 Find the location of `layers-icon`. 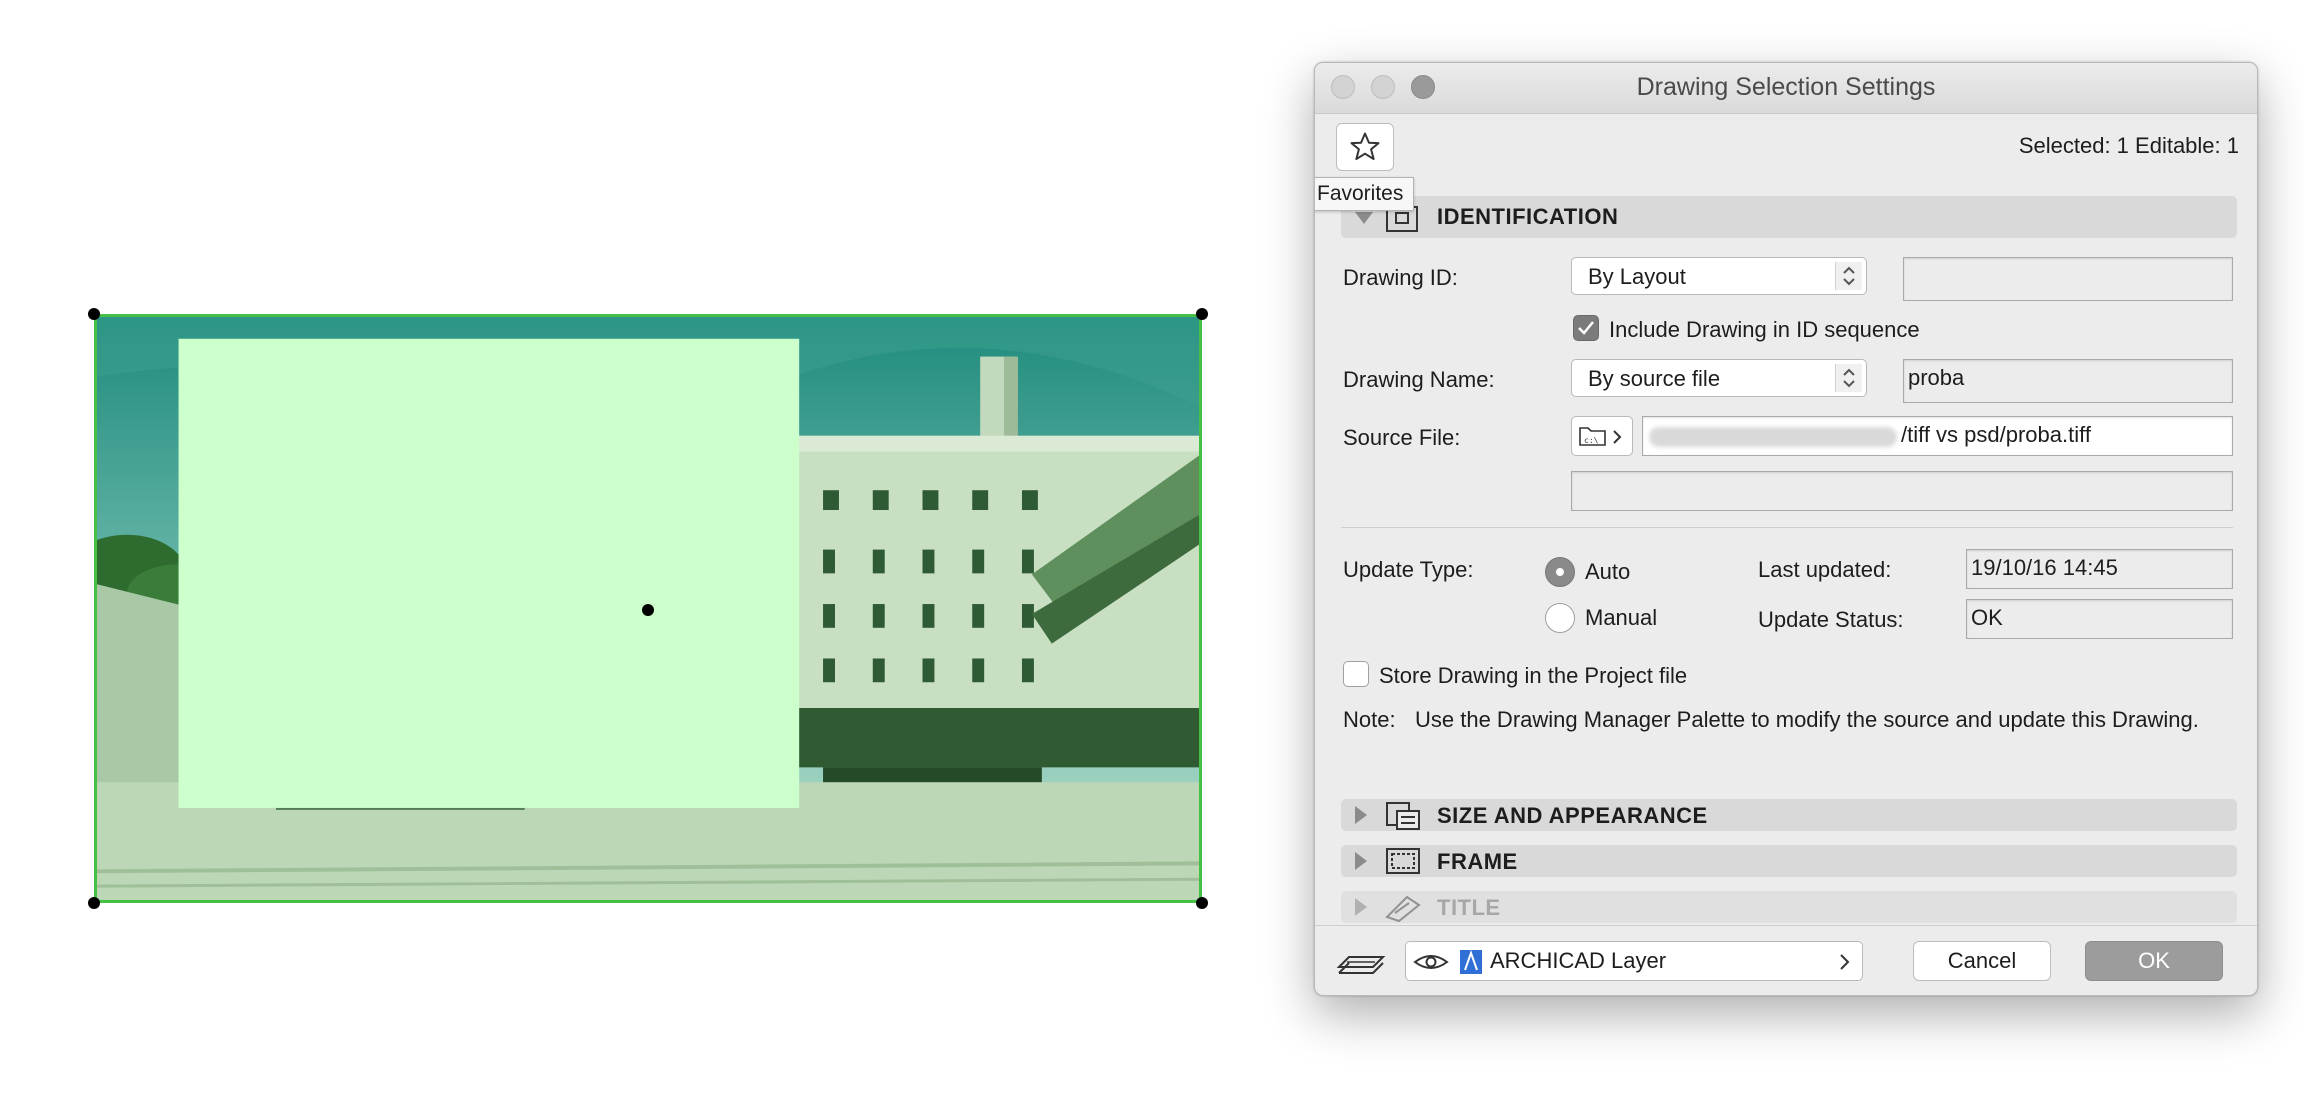

layers-icon is located at coordinates (1361, 965).